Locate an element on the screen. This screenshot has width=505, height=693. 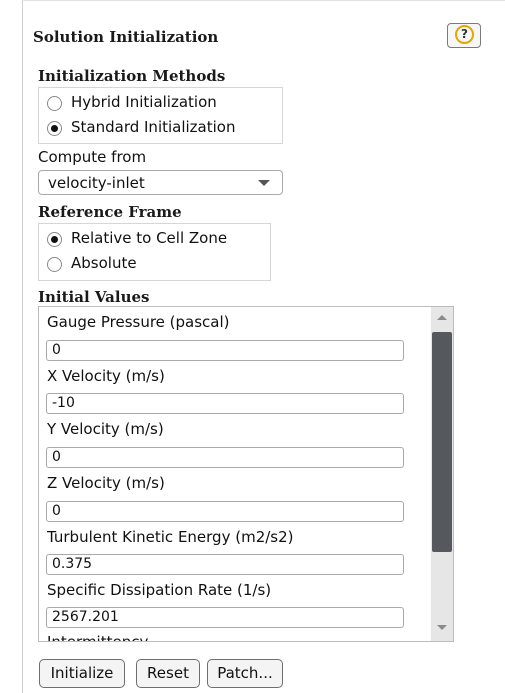
compute-from-dropdown: velocity-inlet is located at coordinates (160, 182).